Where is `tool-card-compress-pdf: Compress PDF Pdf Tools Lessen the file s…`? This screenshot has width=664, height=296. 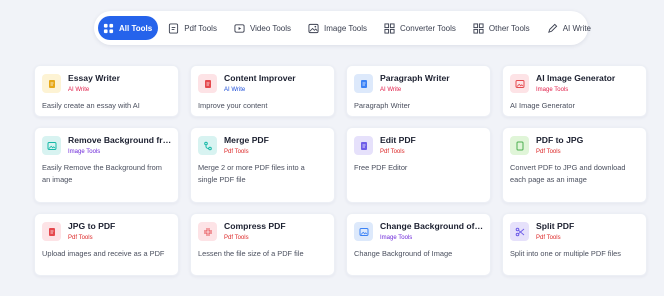
tool-card-compress-pdf: Compress PDF Pdf Tools Lessen the file s… is located at coordinates (262, 244).